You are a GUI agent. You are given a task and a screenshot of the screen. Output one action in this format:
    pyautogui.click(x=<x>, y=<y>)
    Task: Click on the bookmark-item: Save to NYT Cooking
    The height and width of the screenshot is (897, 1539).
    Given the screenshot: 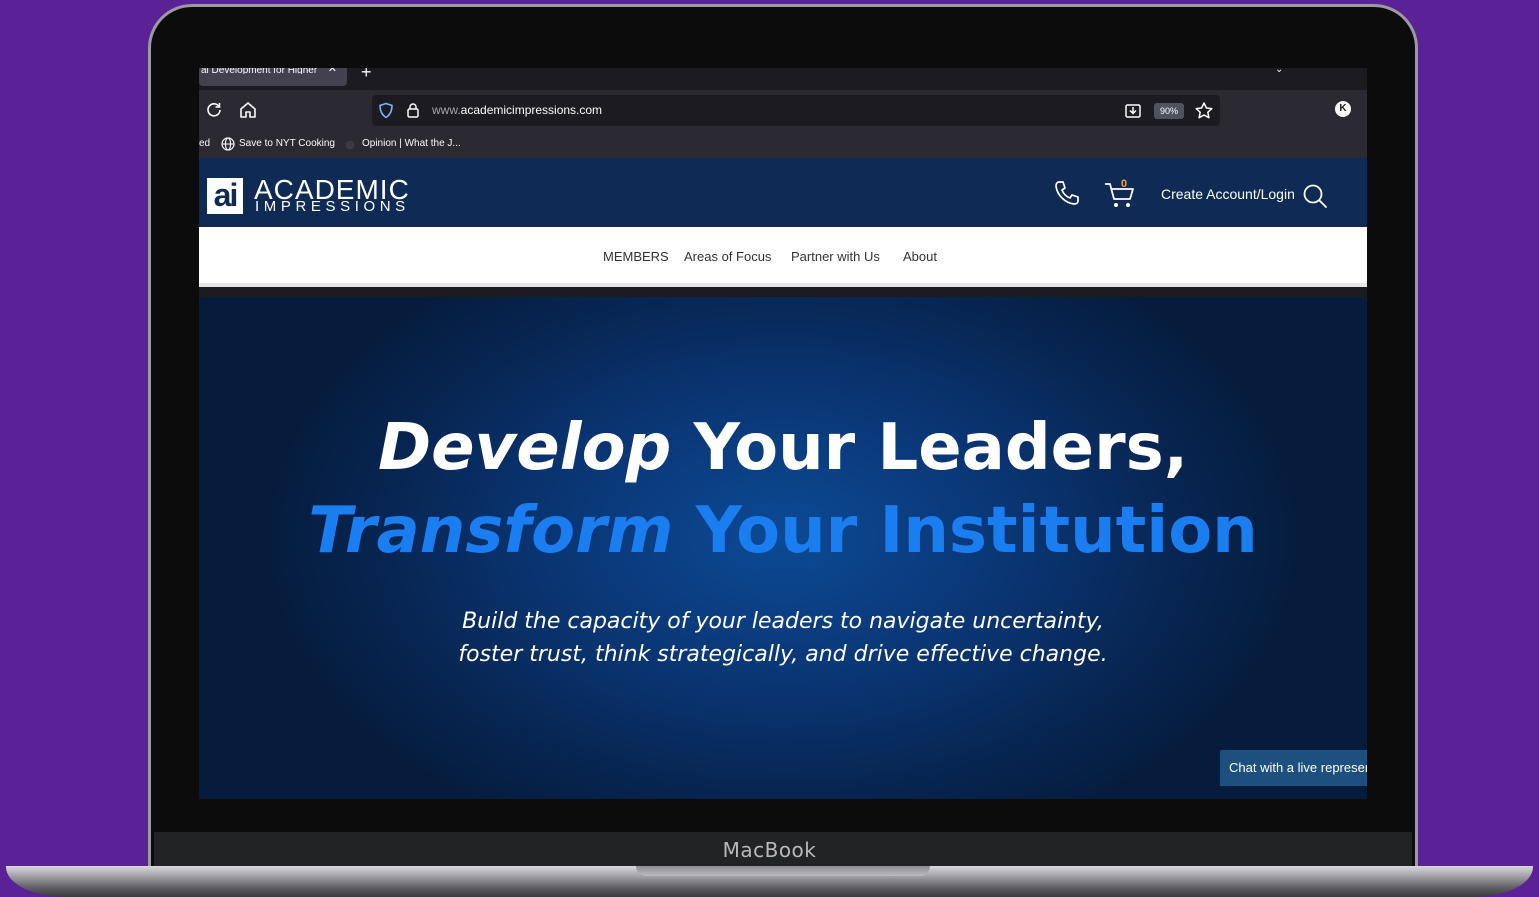 What is the action you would take?
    pyautogui.click(x=287, y=143)
    